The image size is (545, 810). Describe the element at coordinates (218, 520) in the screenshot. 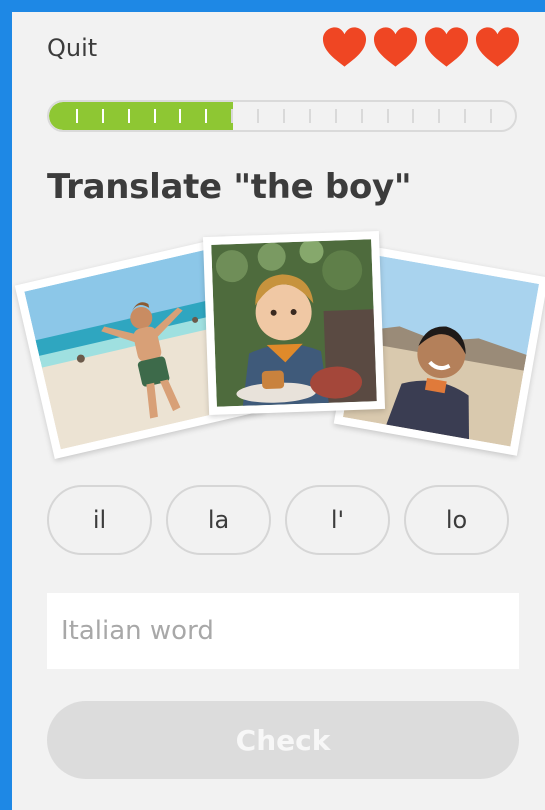

I see `choice-la-button: la` at that location.